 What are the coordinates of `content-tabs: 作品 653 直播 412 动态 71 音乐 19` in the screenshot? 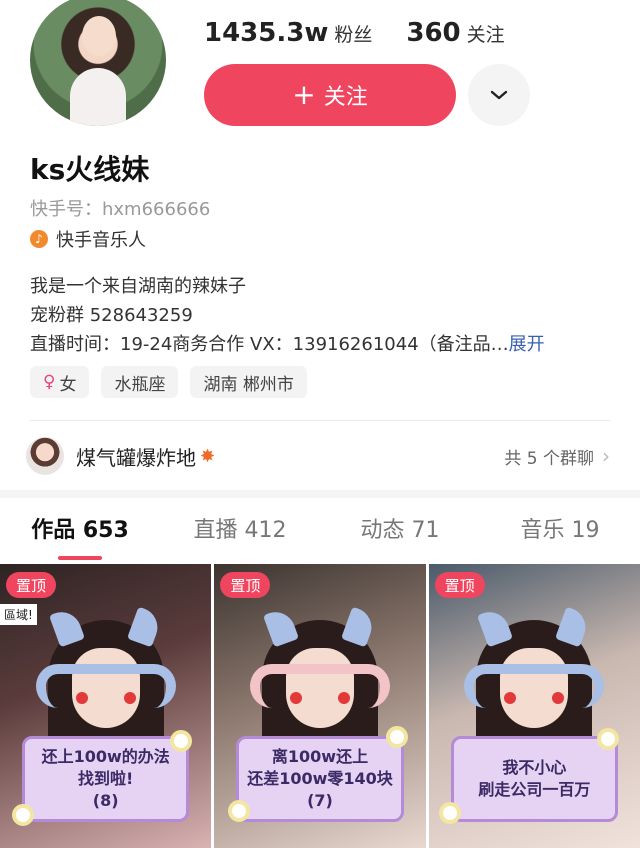 It's located at (320, 536).